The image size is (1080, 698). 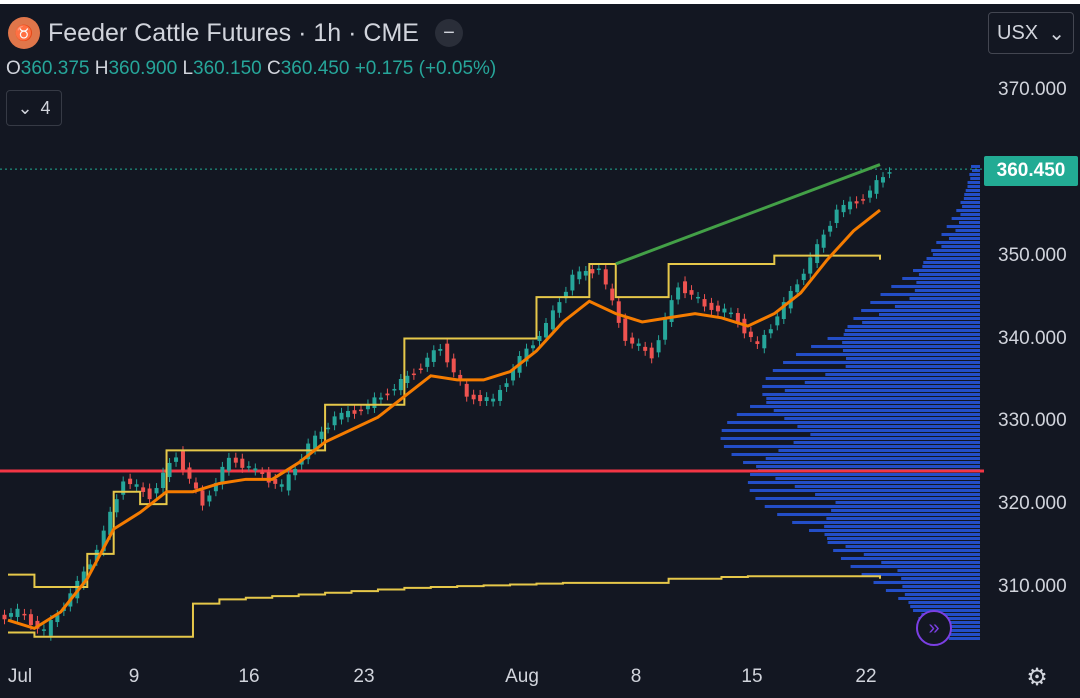 What do you see at coordinates (274, 68) in the screenshot?
I see `close-label: C` at bounding box center [274, 68].